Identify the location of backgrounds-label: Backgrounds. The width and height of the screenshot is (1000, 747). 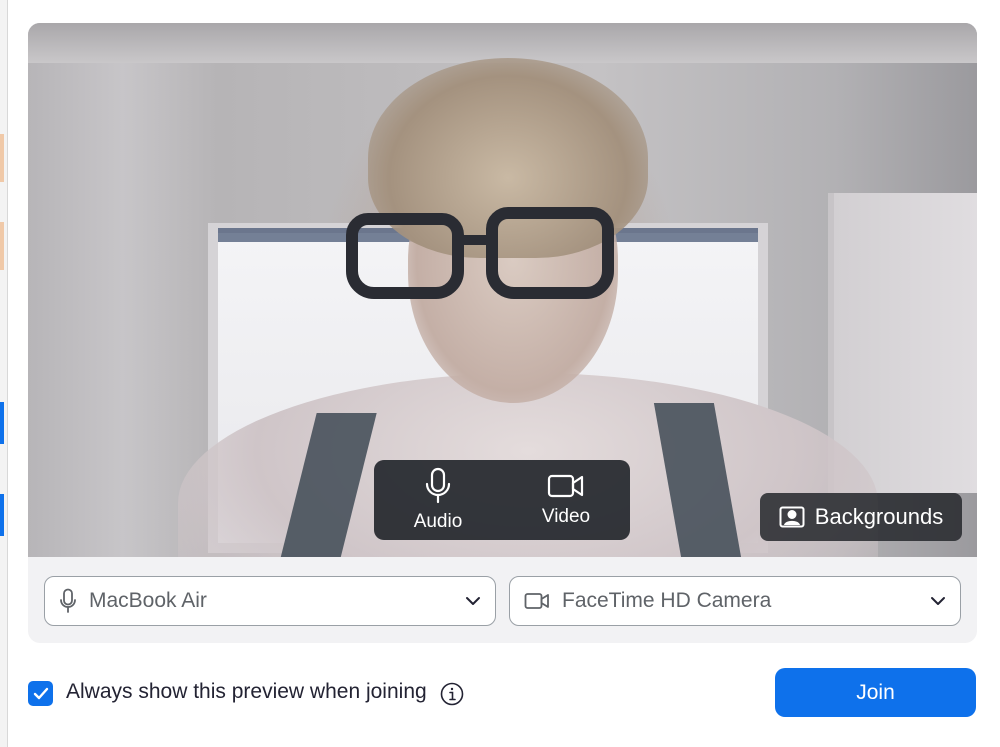
(879, 516).